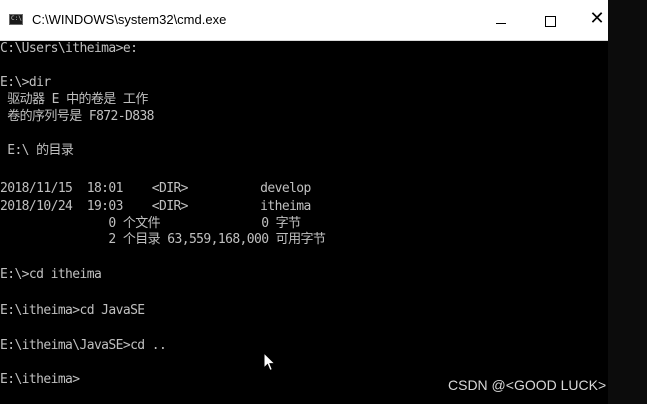  I want to click on cmd-console-icon-glyph: C:\, so click(16, 18).